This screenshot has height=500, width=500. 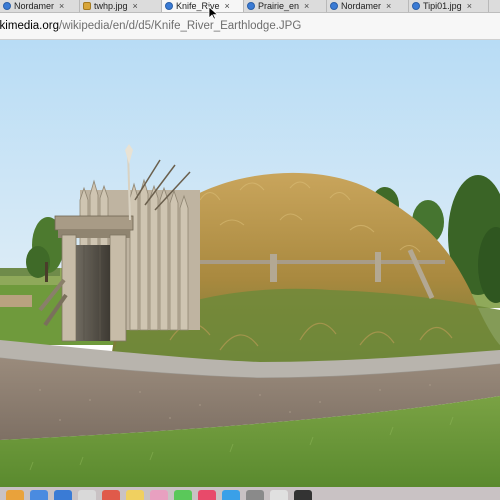 What do you see at coordinates (111, 495) in the screenshot?
I see `calendar-icon` at bounding box center [111, 495].